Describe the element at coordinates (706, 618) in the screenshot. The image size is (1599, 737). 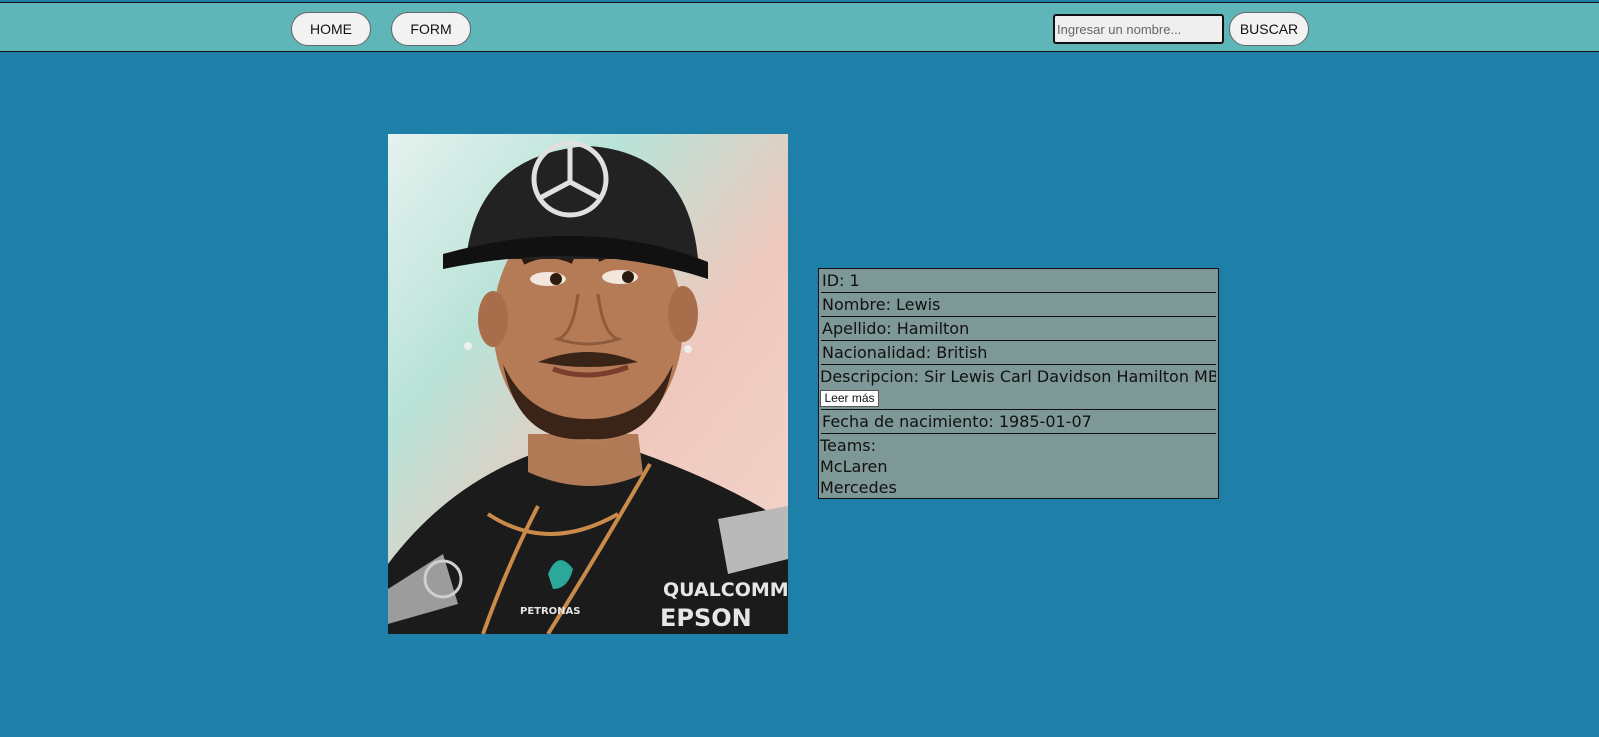
I see `svg-text: EPSON` at that location.